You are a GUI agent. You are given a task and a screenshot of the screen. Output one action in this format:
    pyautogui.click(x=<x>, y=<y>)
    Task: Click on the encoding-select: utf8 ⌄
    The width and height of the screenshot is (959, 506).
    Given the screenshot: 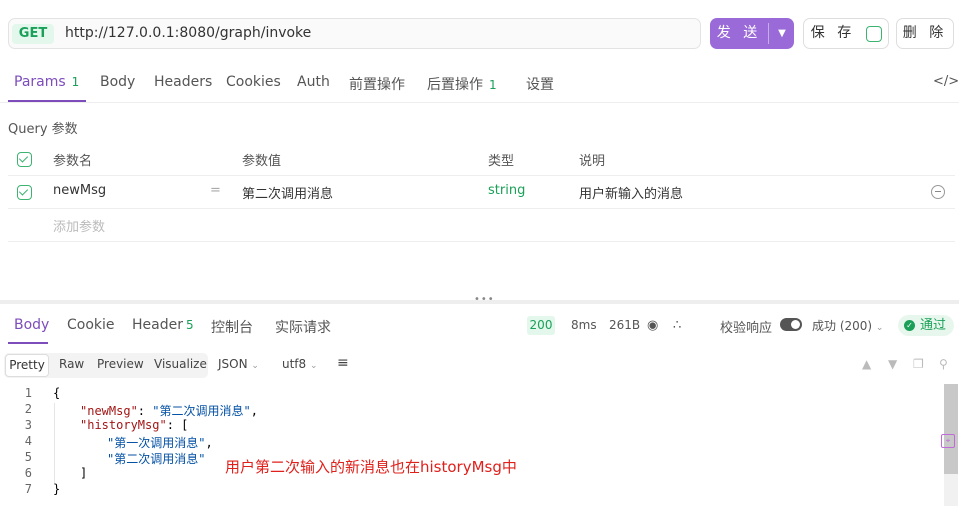 What is the action you would take?
    pyautogui.click(x=300, y=364)
    